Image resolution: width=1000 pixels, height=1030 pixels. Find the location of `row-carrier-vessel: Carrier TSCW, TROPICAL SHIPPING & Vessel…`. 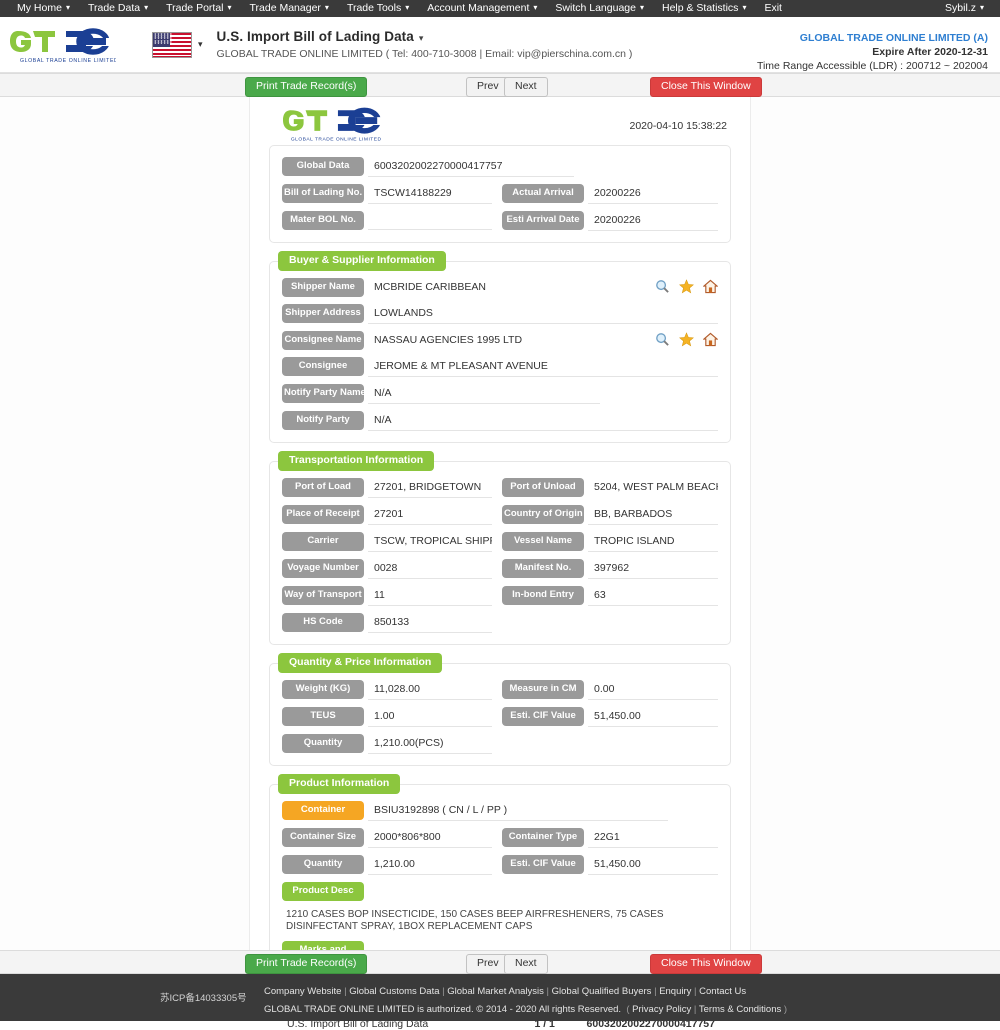

row-carrier-vessel: Carrier TSCW, TROPICAL SHIPPING & Vessel… is located at coordinates (500, 542).